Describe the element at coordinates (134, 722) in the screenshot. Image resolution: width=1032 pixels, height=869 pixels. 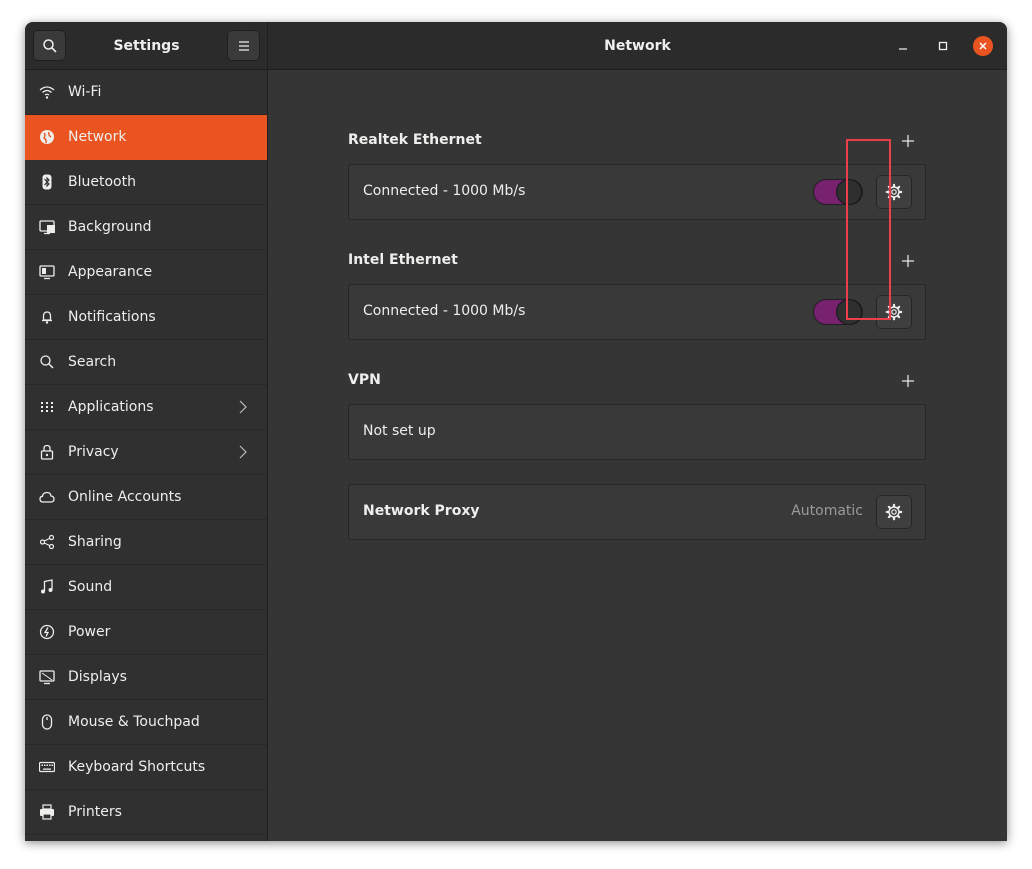
I see `sidebar-item-label: Mouse & Touchpad` at that location.